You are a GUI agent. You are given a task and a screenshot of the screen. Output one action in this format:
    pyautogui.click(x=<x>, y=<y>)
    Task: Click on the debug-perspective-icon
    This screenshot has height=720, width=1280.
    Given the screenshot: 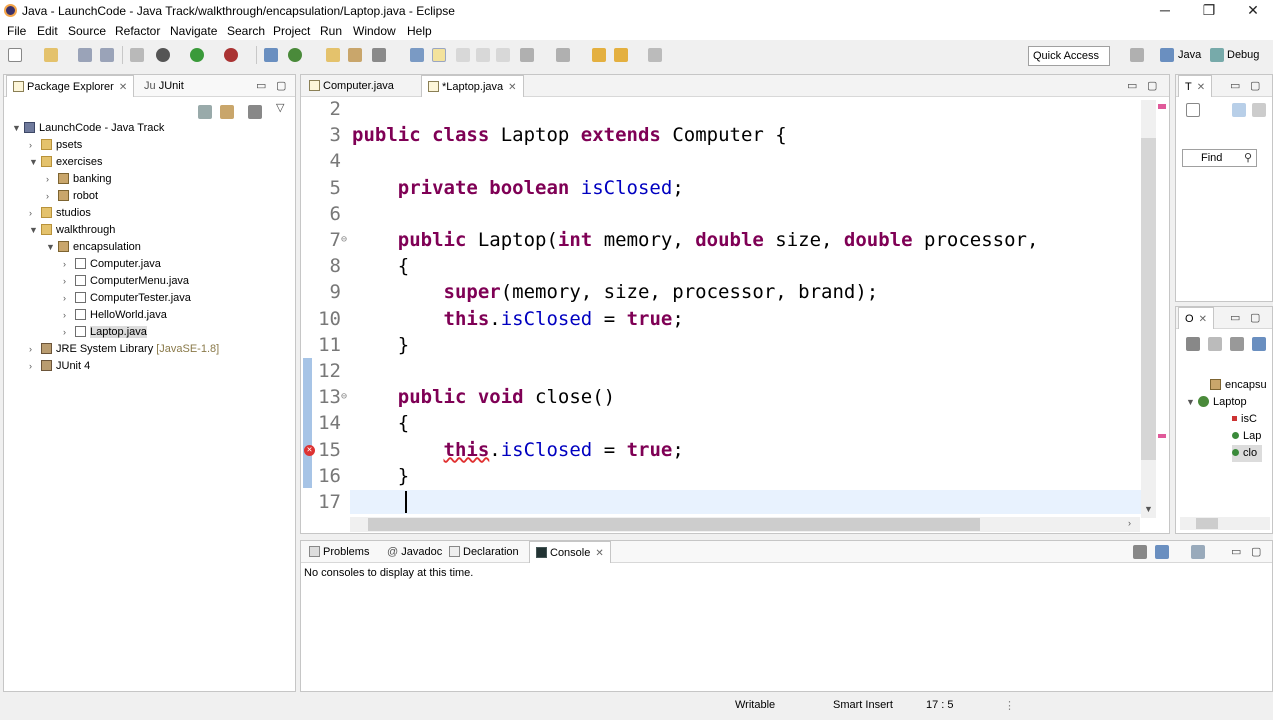 What is the action you would take?
    pyautogui.click(x=1217, y=55)
    